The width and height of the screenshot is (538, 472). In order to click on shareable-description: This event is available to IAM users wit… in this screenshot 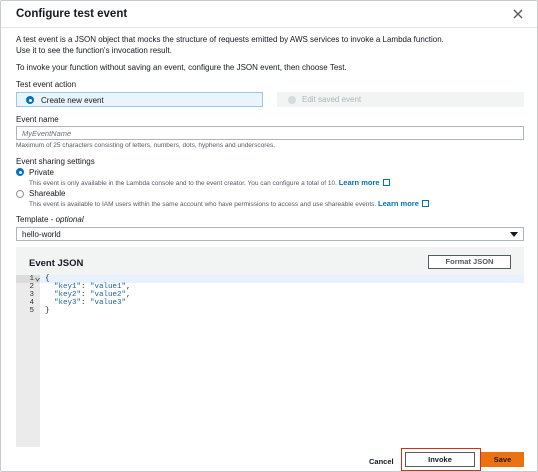, I will do `click(229, 203)`.